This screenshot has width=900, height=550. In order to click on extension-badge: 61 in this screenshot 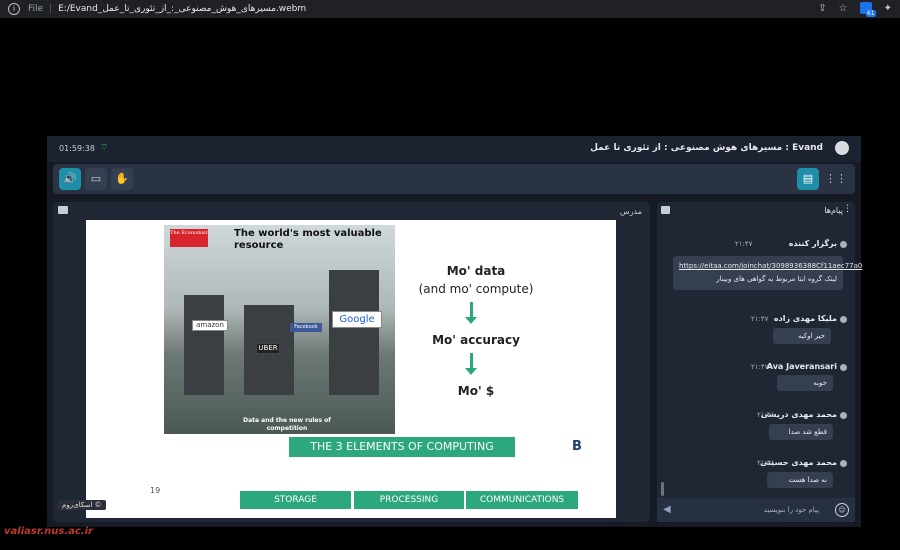, I will do `click(870, 13)`.